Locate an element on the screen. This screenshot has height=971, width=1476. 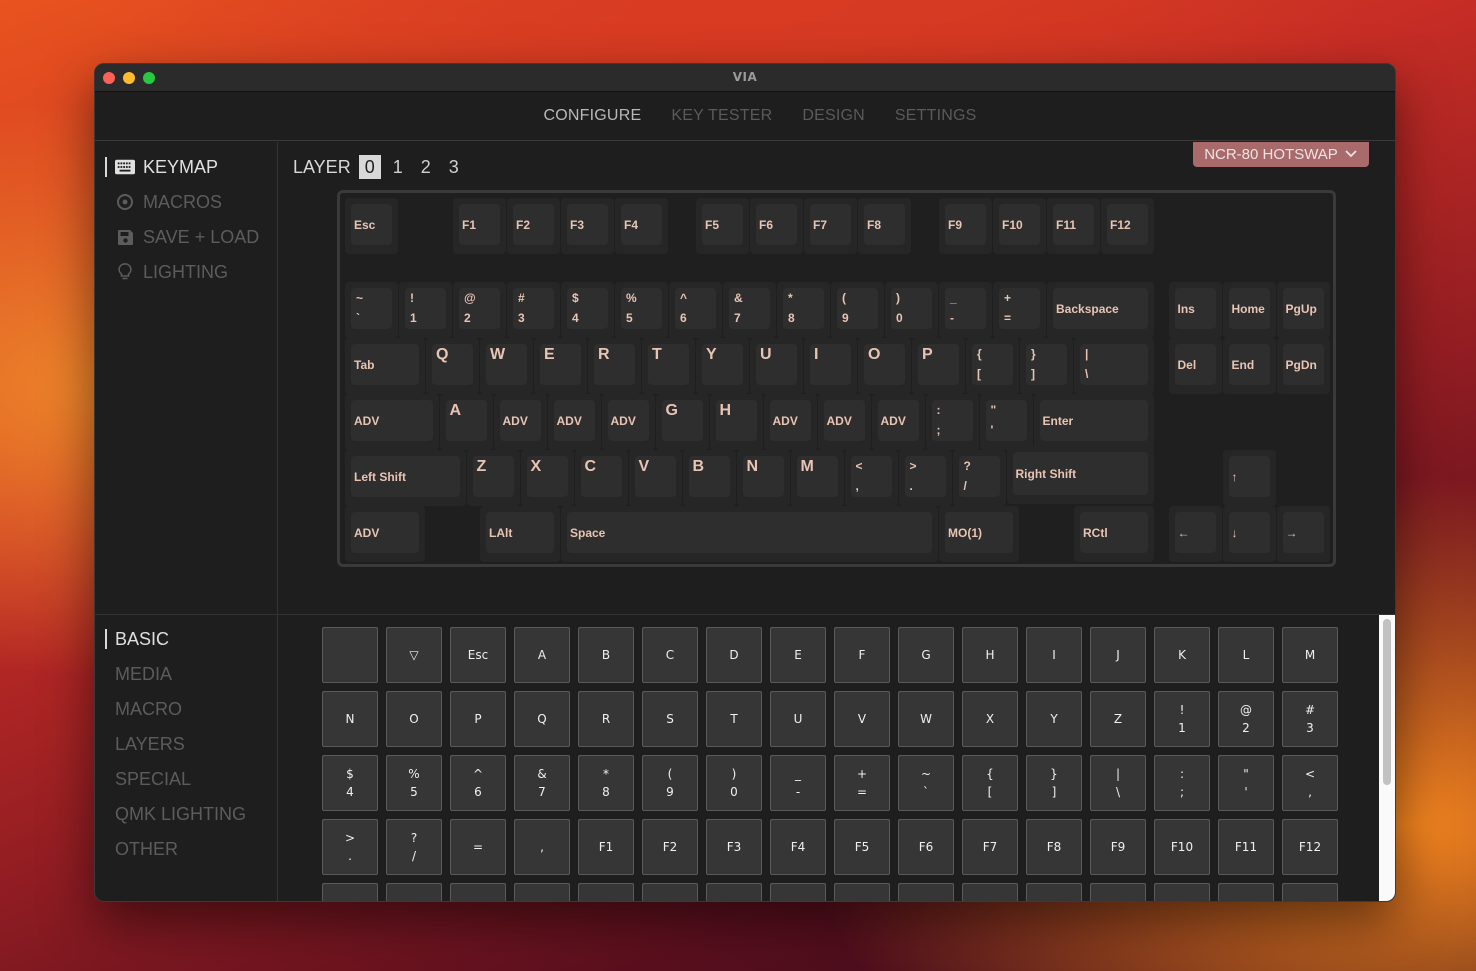
keyboard-key: G is located at coordinates (682, 422).